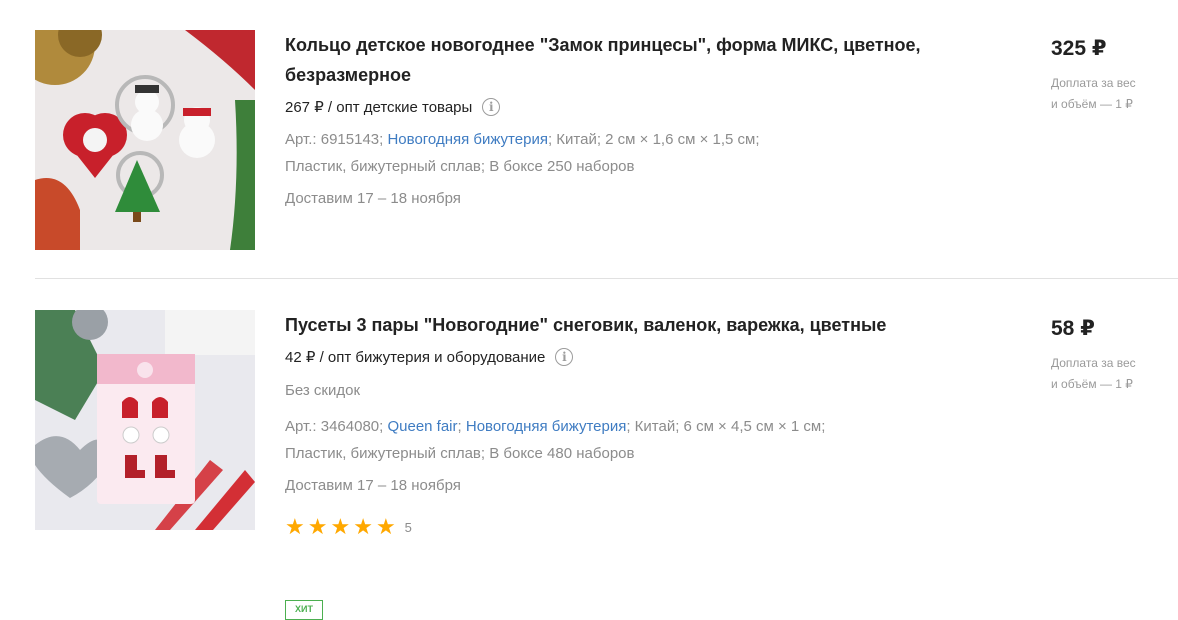  What do you see at coordinates (630, 75) in the screenshot?
I see `title-line: безразмерное` at bounding box center [630, 75].